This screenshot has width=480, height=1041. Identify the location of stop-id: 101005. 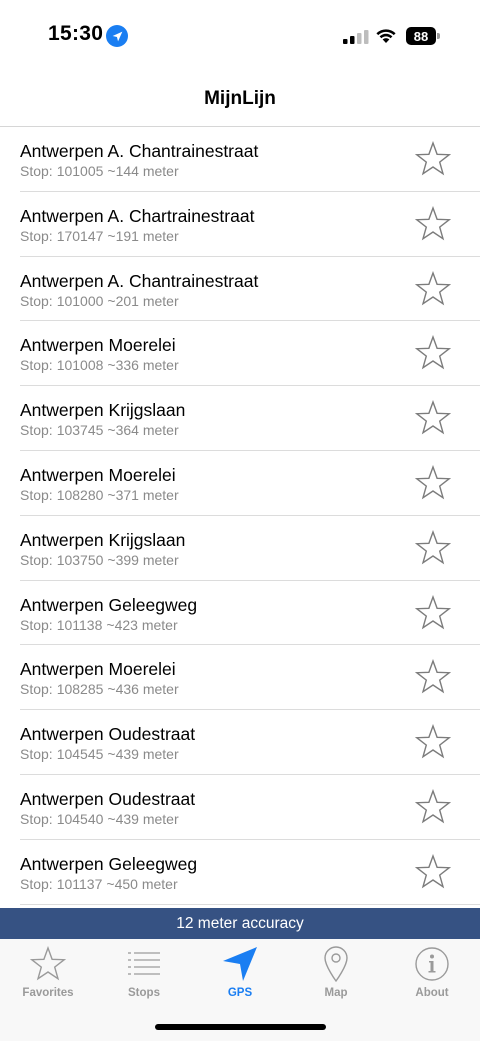
(80, 171).